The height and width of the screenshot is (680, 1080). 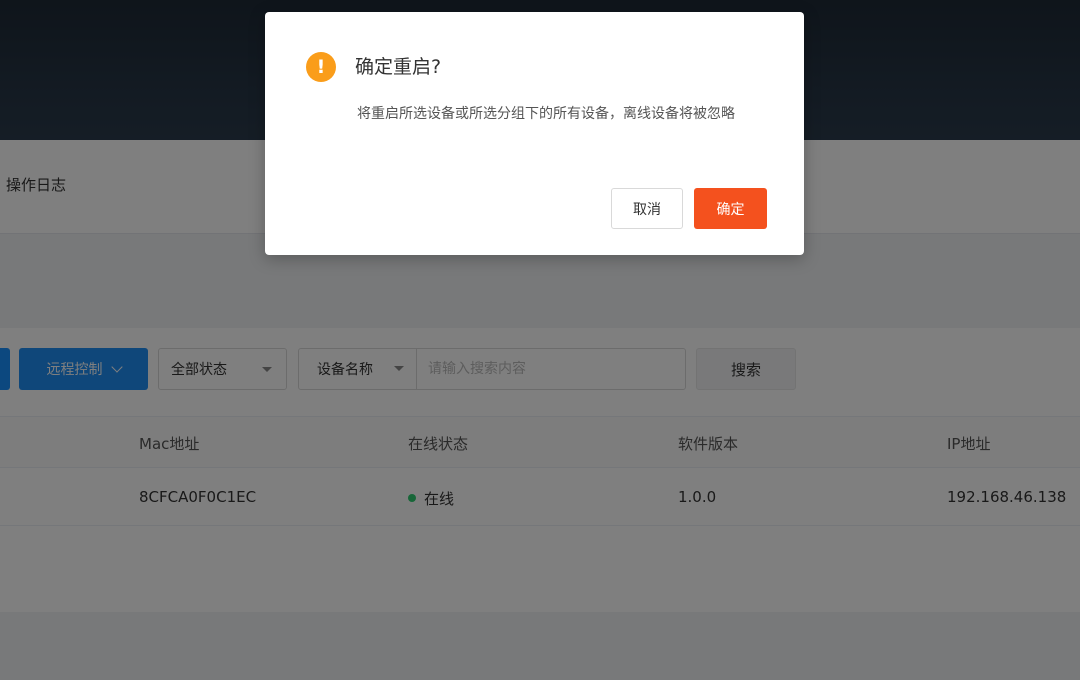 I want to click on cancel-button: 取消, so click(x=647, y=208).